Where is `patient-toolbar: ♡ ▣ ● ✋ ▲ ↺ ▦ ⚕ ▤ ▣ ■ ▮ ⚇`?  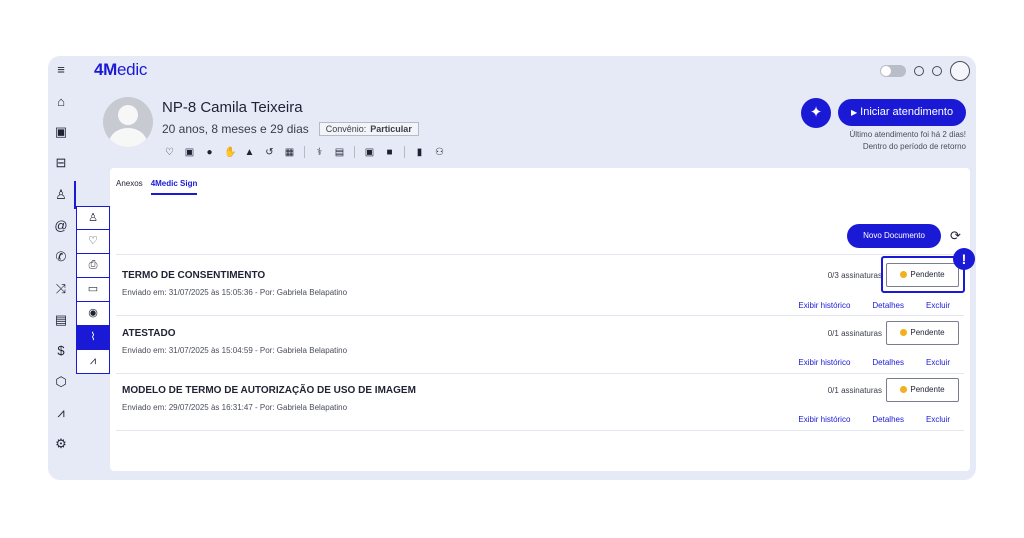 patient-toolbar: ♡ ▣ ● ✋ ▲ ↺ ▦ ⚕ ▤ ▣ ■ ▮ ⚇ is located at coordinates (304, 152).